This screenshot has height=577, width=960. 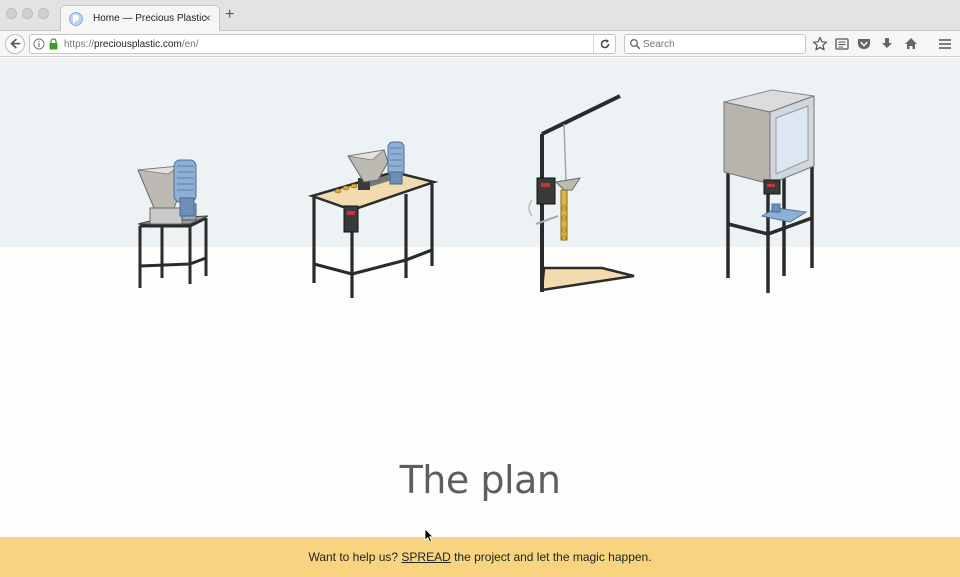 I want to click on injection-machine-illustration, so click(x=581, y=193).